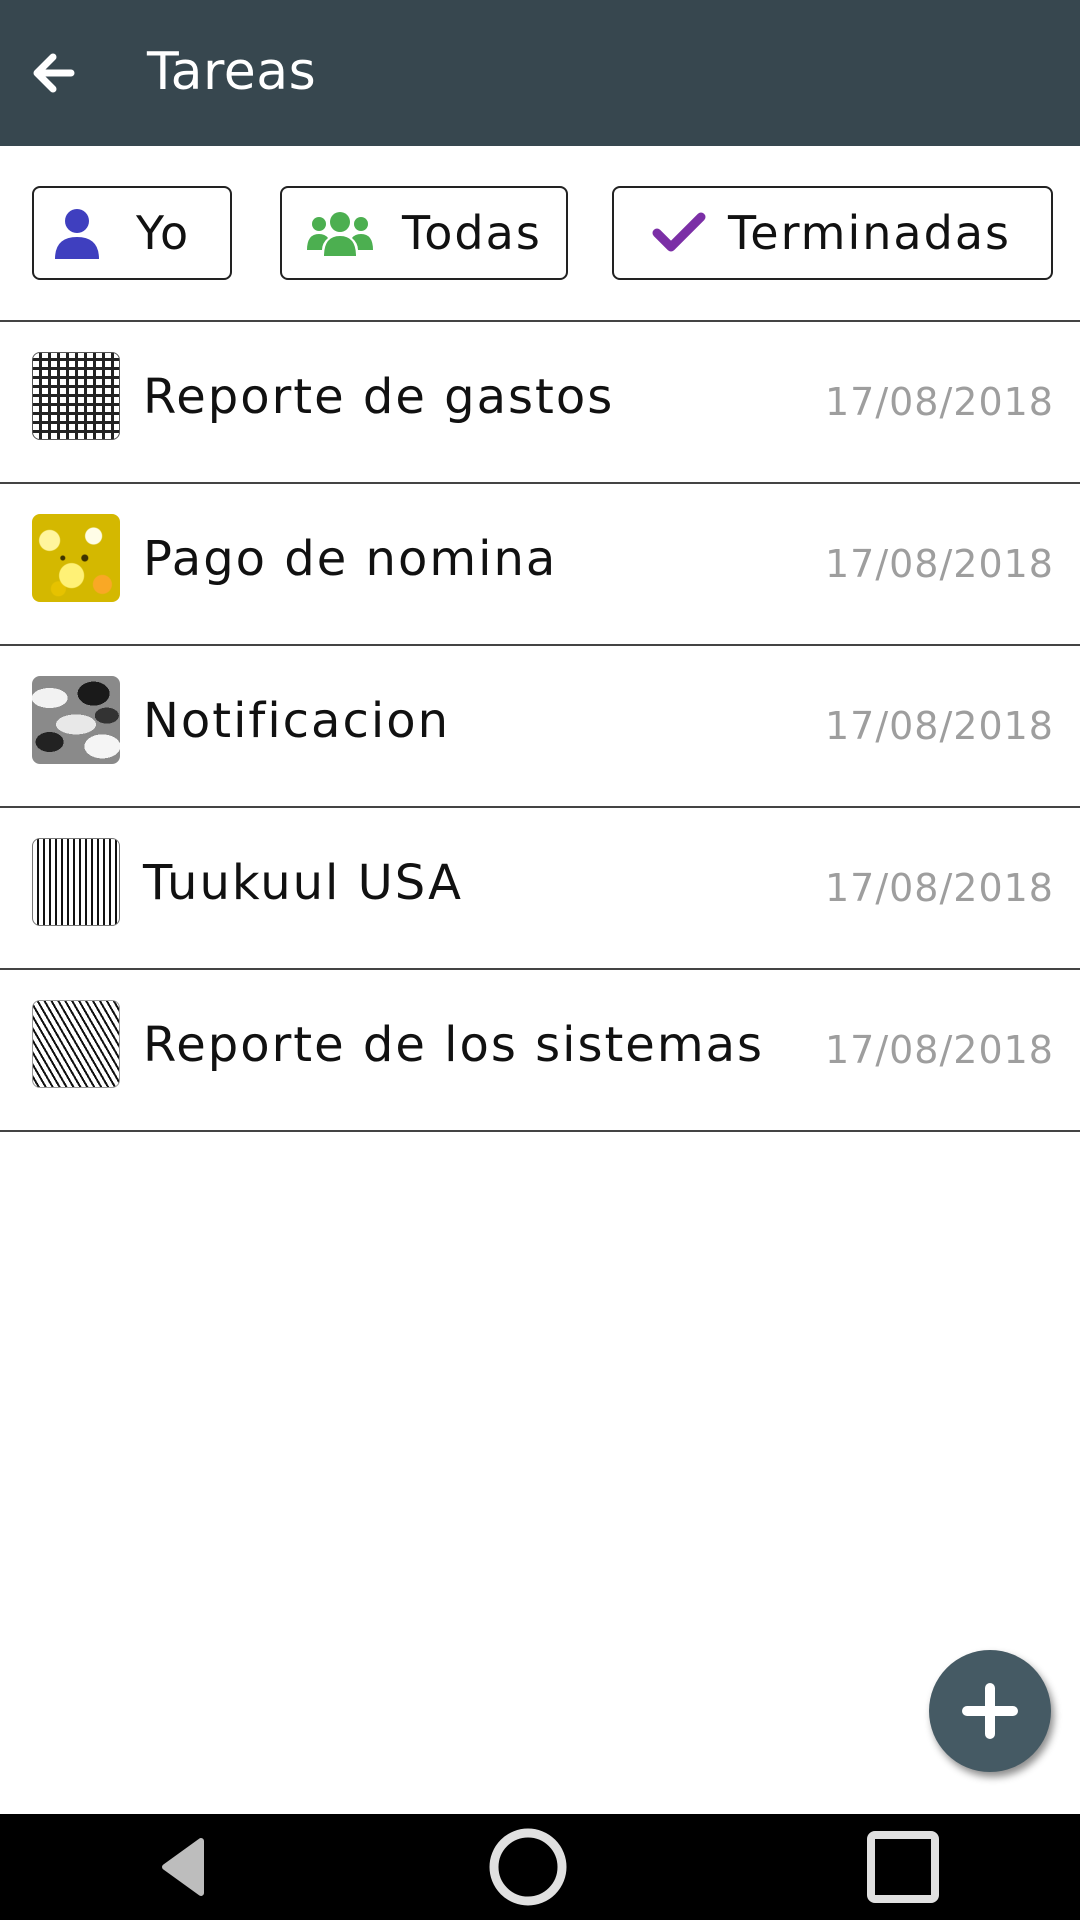  I want to click on arrow-left-icon, so click(54, 73).